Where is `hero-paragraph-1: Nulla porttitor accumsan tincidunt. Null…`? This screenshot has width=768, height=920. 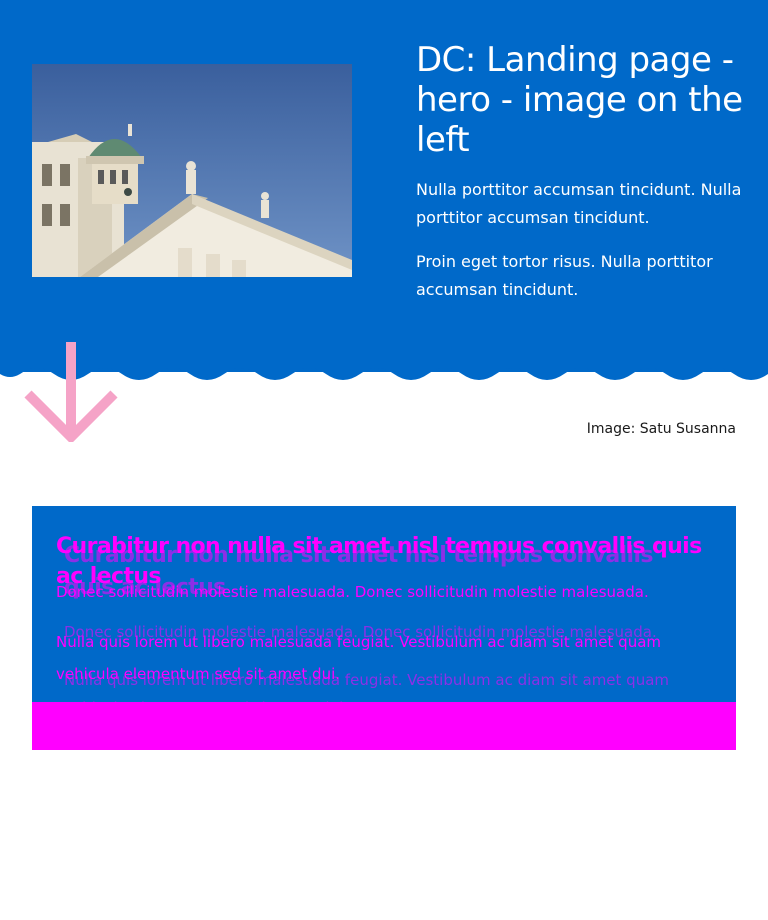 hero-paragraph-1: Nulla porttitor accumsan tincidunt. Null… is located at coordinates (579, 203).